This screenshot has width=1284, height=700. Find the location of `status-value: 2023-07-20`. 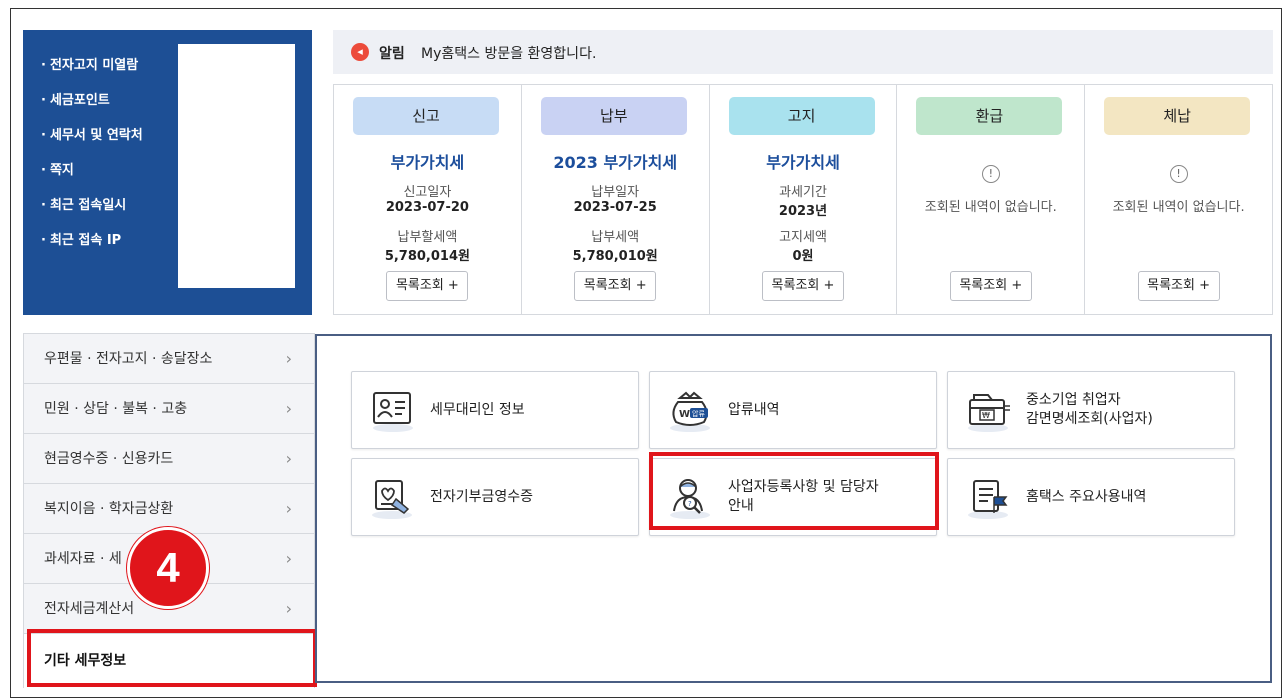

status-value: 2023-07-20 is located at coordinates (427, 207).